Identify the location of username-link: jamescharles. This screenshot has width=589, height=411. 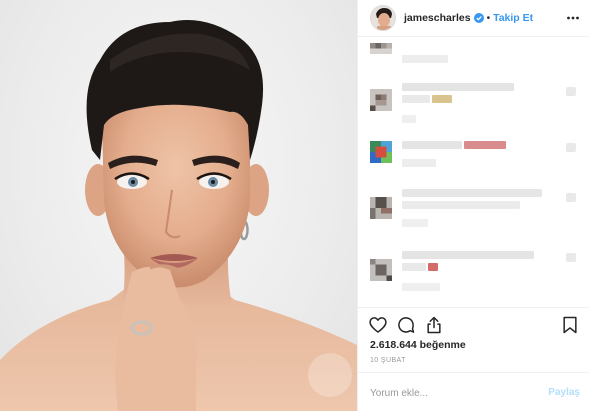
(437, 18).